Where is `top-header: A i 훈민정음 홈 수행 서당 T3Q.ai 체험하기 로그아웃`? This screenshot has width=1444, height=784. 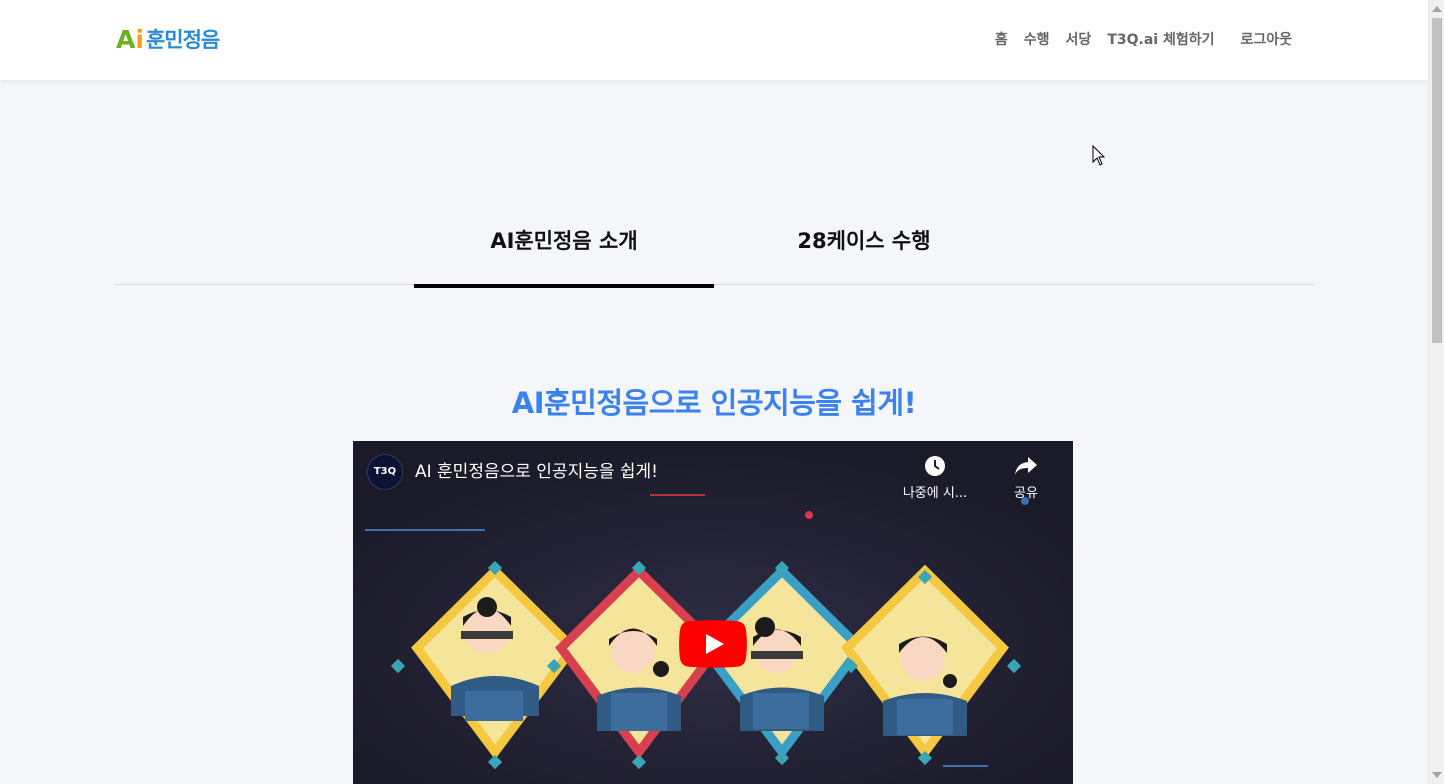 top-header: A i 훈민정음 홈 수행 서당 T3Q.ai 체험하기 로그아웃 is located at coordinates (714, 40).